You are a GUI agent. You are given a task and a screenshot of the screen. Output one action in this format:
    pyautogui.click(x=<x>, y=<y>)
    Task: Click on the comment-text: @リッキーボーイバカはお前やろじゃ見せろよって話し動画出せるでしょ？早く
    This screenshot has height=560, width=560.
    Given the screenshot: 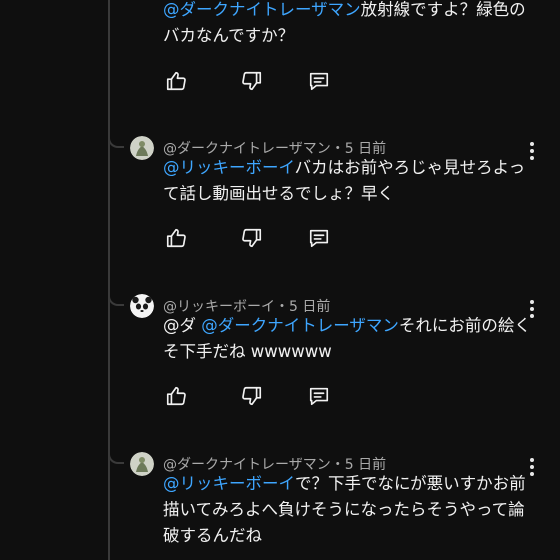 What is the action you would take?
    pyautogui.click(x=344, y=180)
    